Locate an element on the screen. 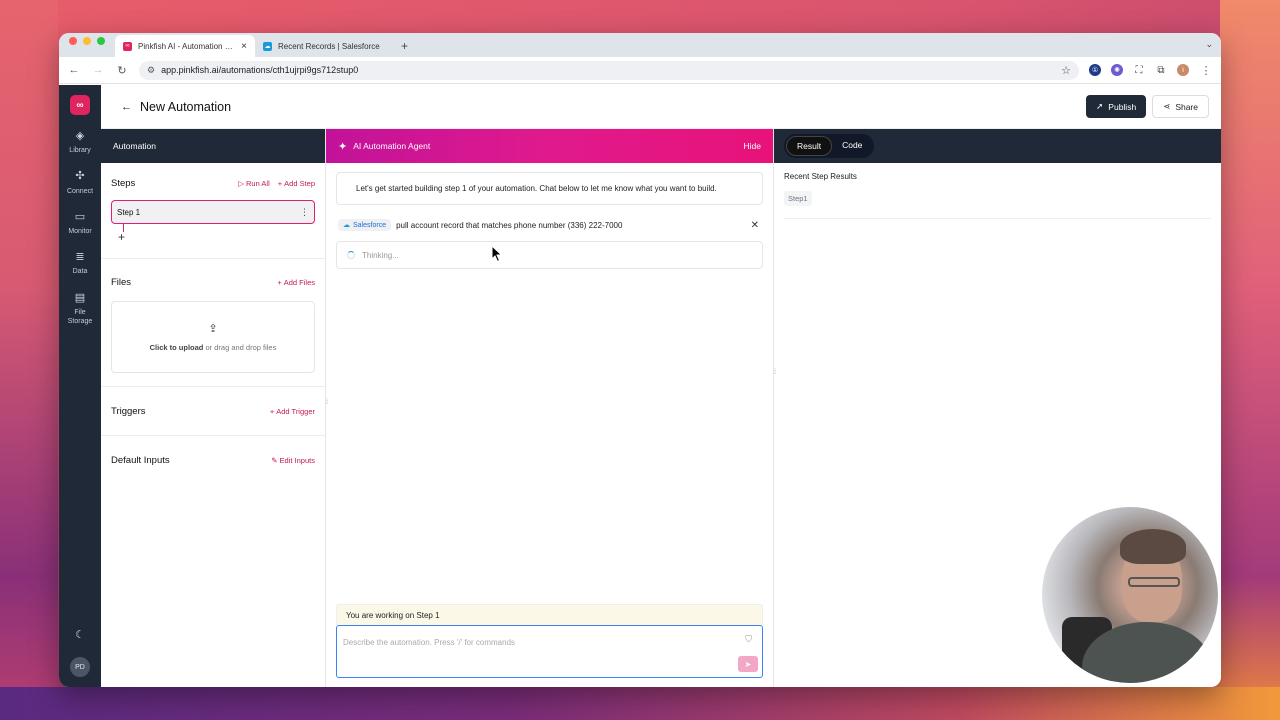 The height and width of the screenshot is (720, 1280). rail-item-data: ≣ Data is located at coordinates (80, 263).